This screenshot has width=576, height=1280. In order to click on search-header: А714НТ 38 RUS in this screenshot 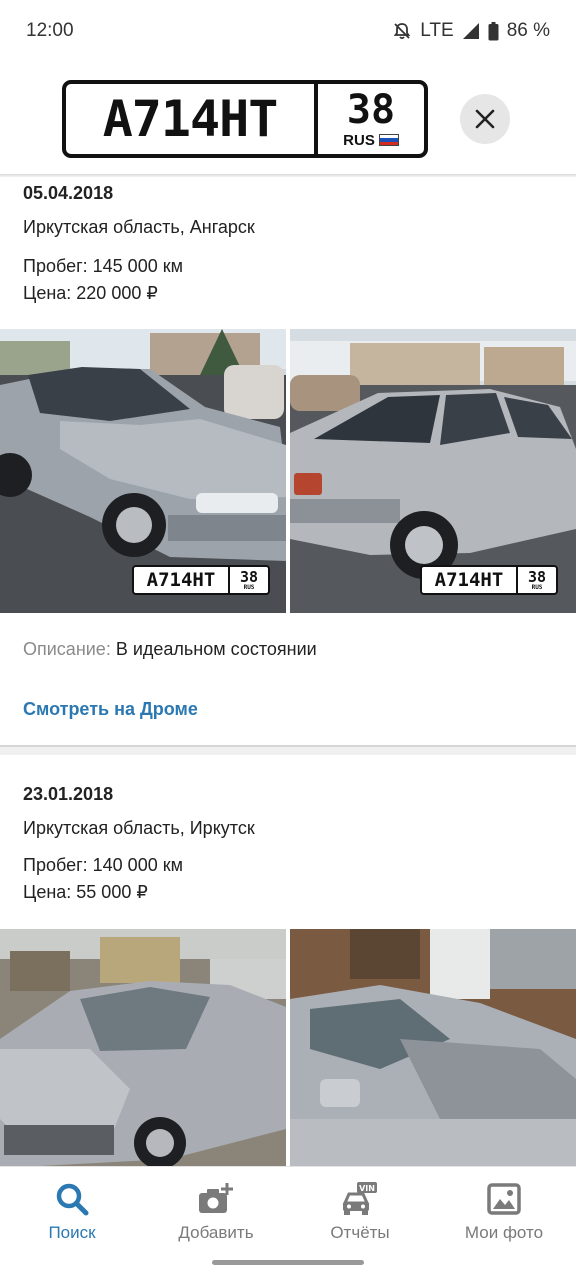, I will do `click(288, 118)`.